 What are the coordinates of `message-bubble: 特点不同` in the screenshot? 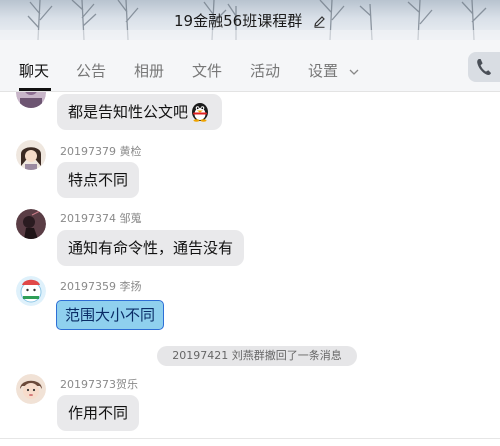 It's located at (98, 180).